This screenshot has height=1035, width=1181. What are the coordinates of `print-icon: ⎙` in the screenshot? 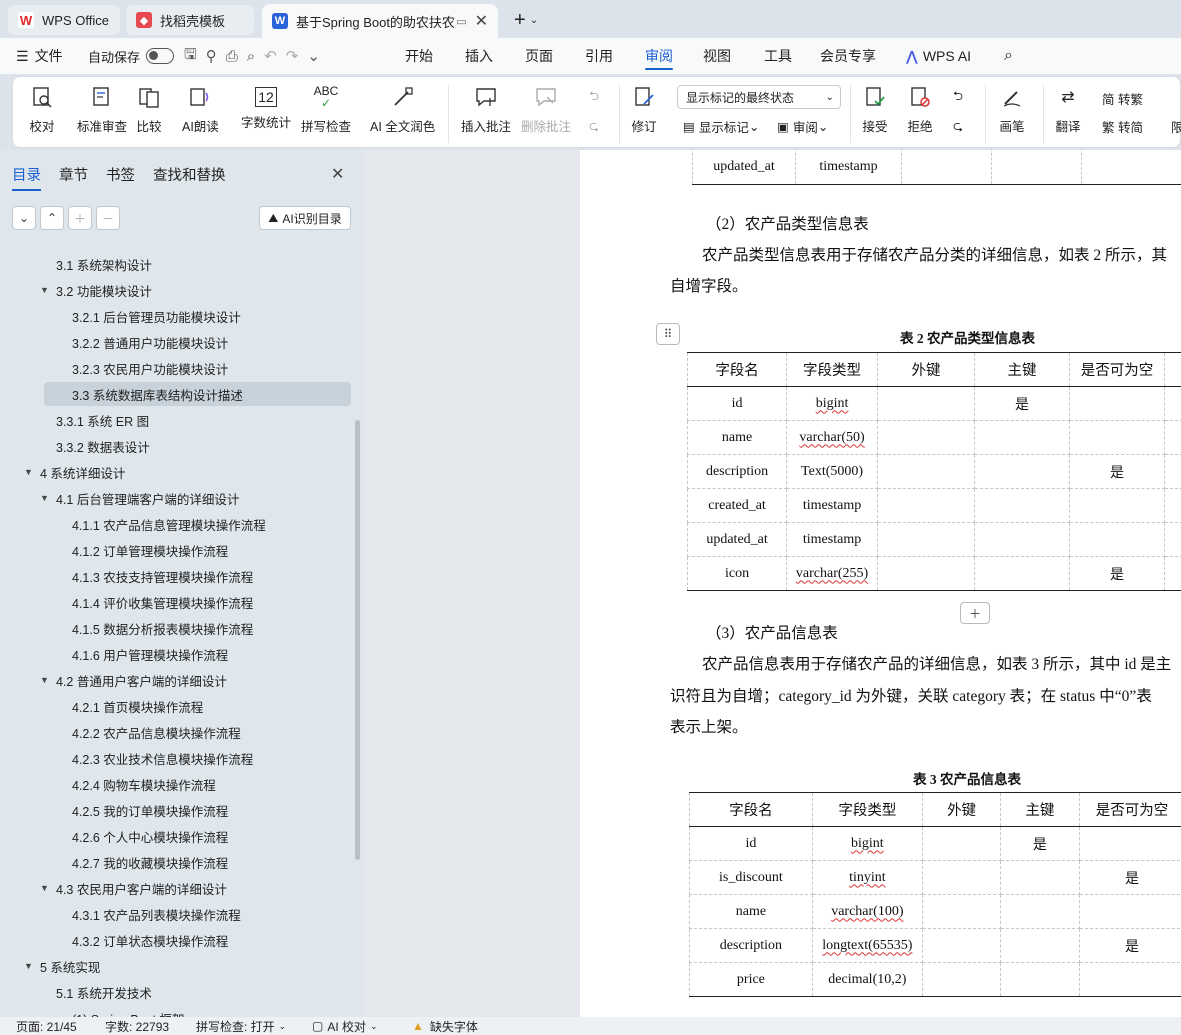 It's located at (236, 56).